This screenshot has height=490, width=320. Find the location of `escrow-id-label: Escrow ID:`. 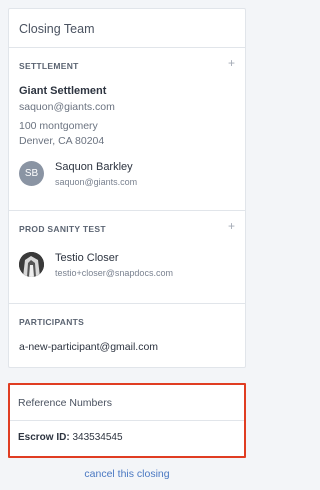

escrow-id-label: Escrow ID: is located at coordinates (44, 437).